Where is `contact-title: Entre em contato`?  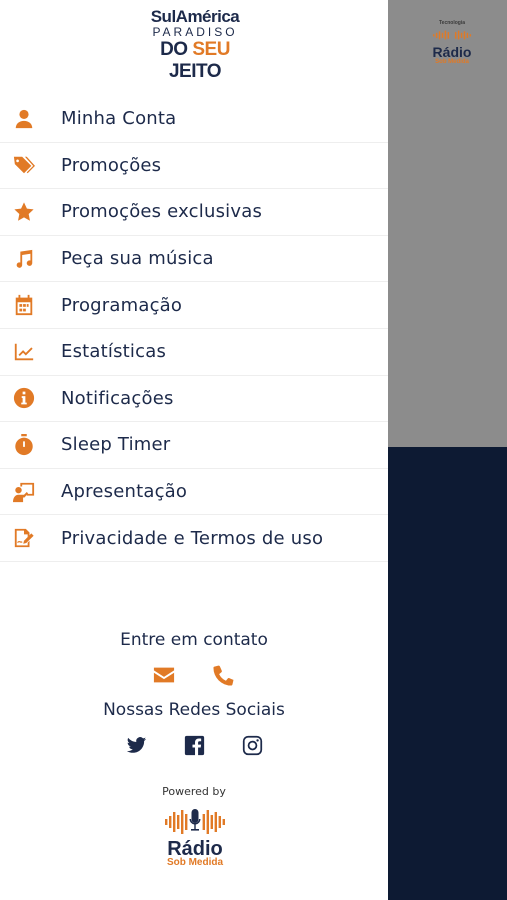 contact-title: Entre em contato is located at coordinates (194, 640).